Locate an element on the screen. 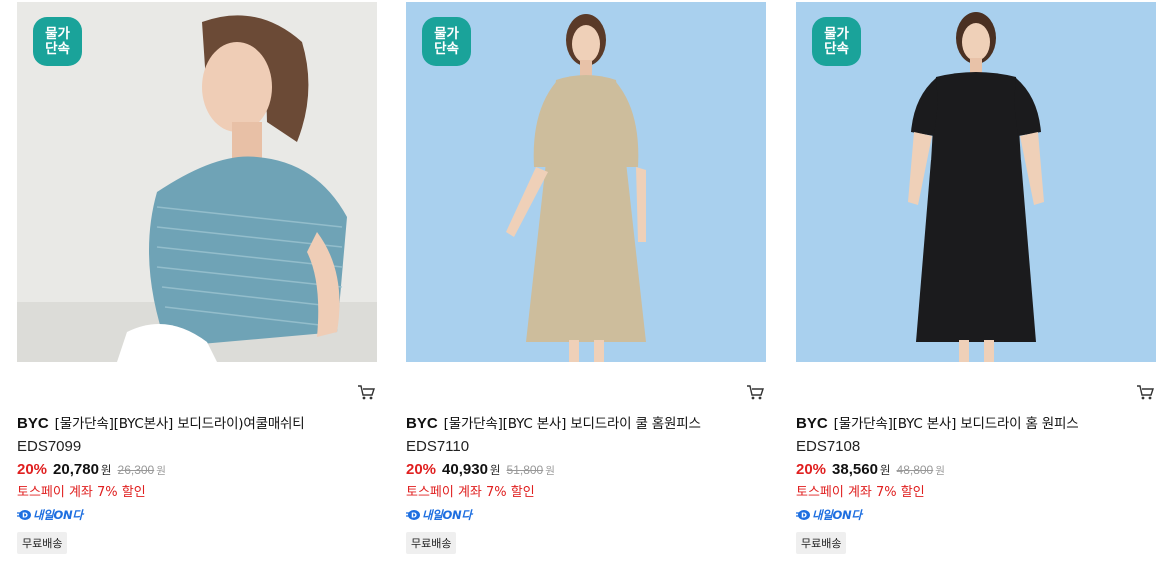 The image size is (1159, 573). price-row: 20% 20,780 원 26,300 원 is located at coordinates (91, 469).